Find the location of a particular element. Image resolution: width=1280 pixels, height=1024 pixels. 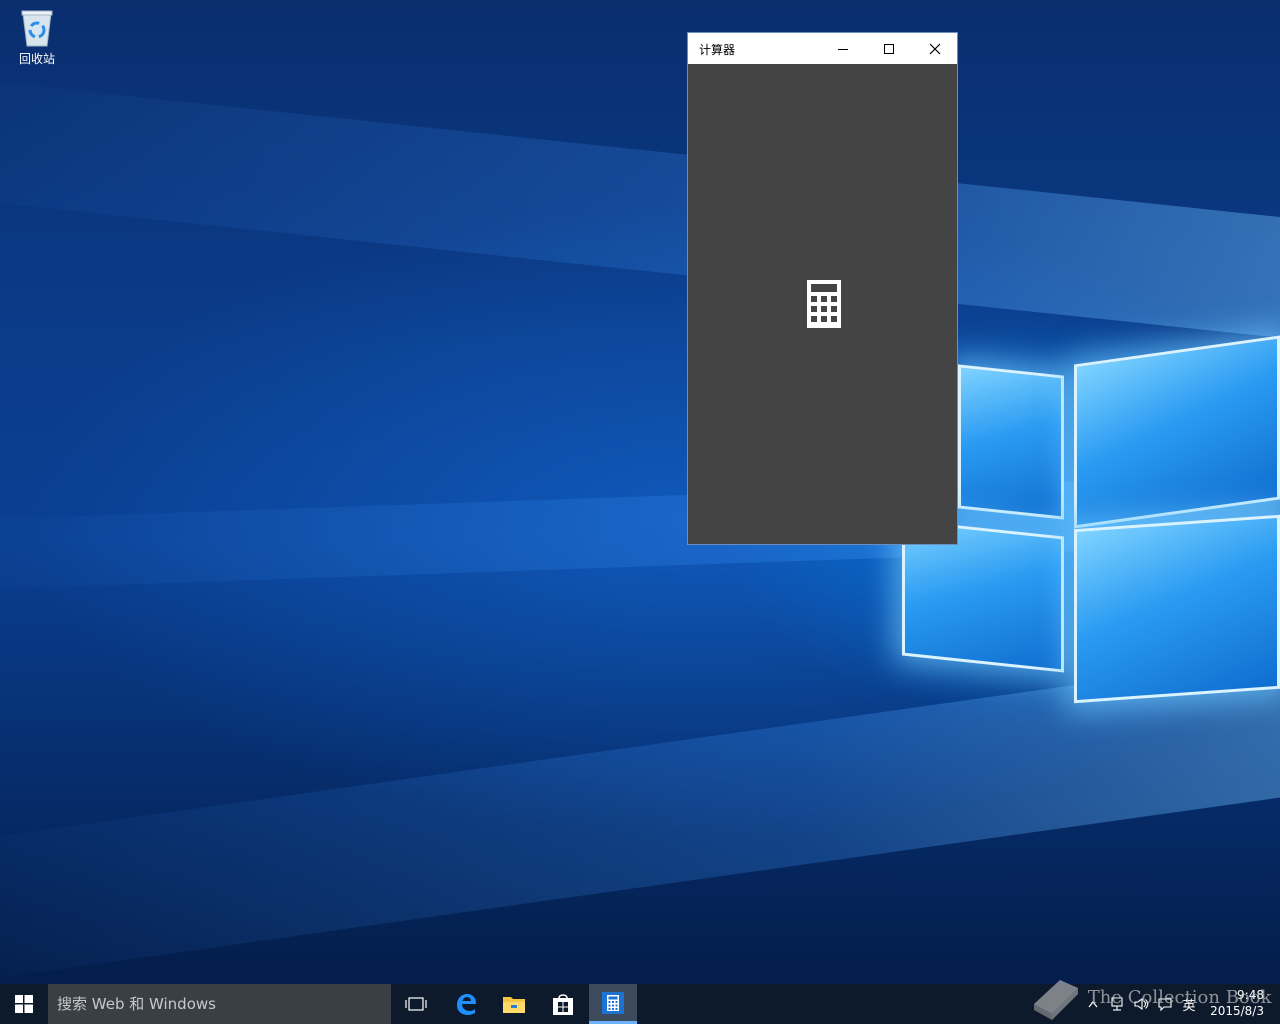

edge-button is located at coordinates (466, 1004).